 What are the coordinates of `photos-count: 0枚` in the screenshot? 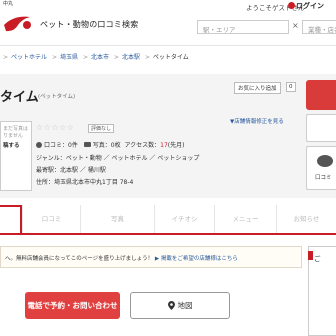 It's located at (116, 145).